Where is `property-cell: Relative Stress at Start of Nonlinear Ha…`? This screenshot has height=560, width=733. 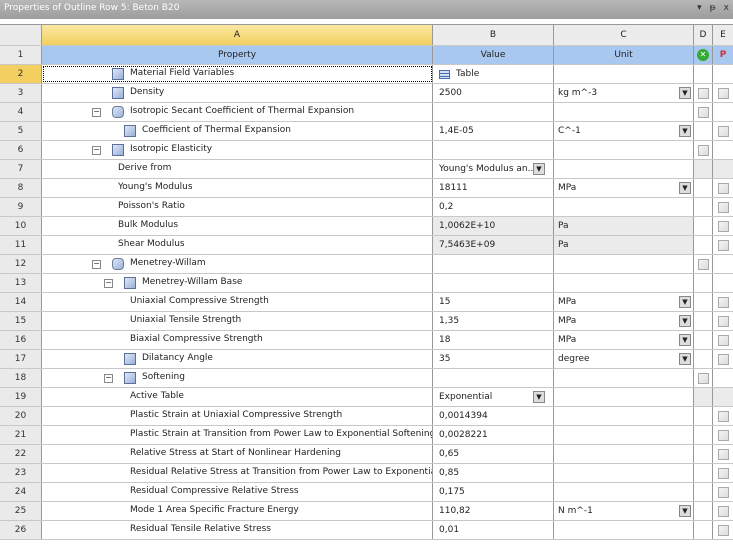 property-cell: Relative Stress at Start of Nonlinear Ha… is located at coordinates (237, 454).